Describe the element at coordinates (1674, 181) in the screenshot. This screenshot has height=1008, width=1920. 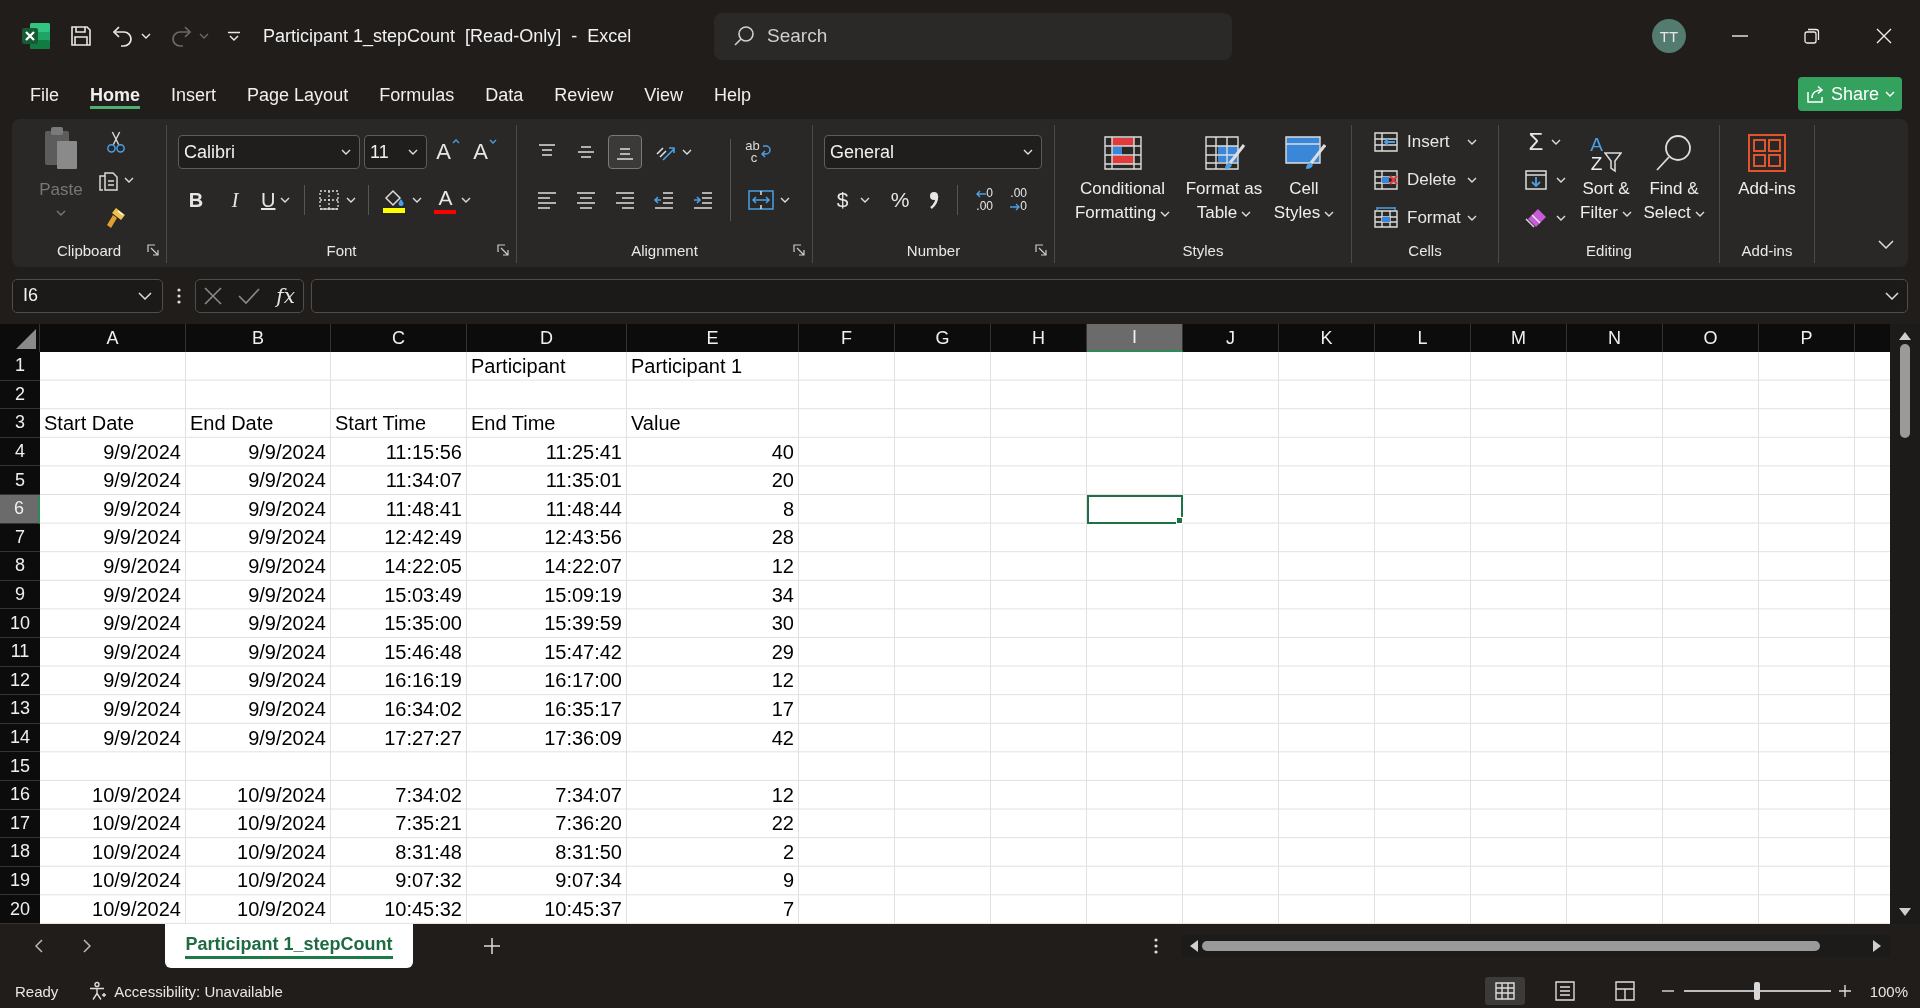
I see `find-select-button: Find & Select` at that location.